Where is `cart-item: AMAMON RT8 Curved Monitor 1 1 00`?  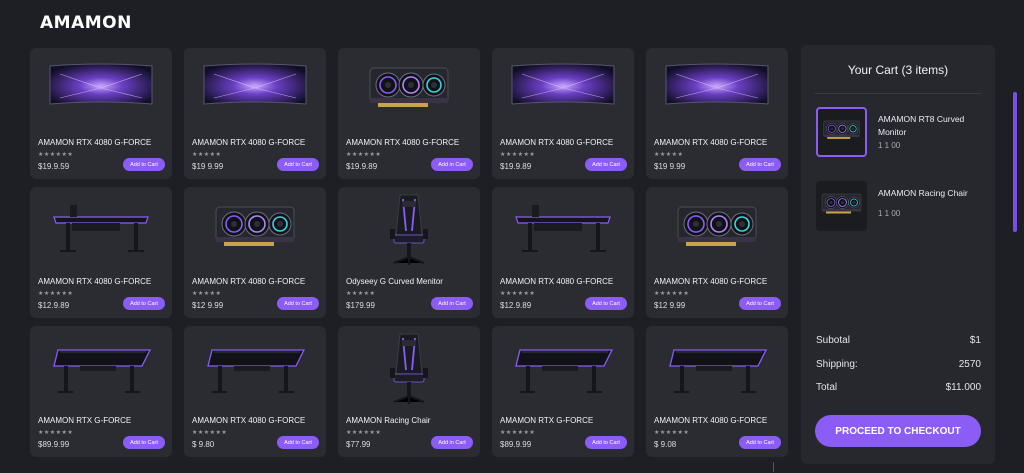
cart-item: AMAMON RT8 Curved Monitor 1 1 00 is located at coordinates (901, 132).